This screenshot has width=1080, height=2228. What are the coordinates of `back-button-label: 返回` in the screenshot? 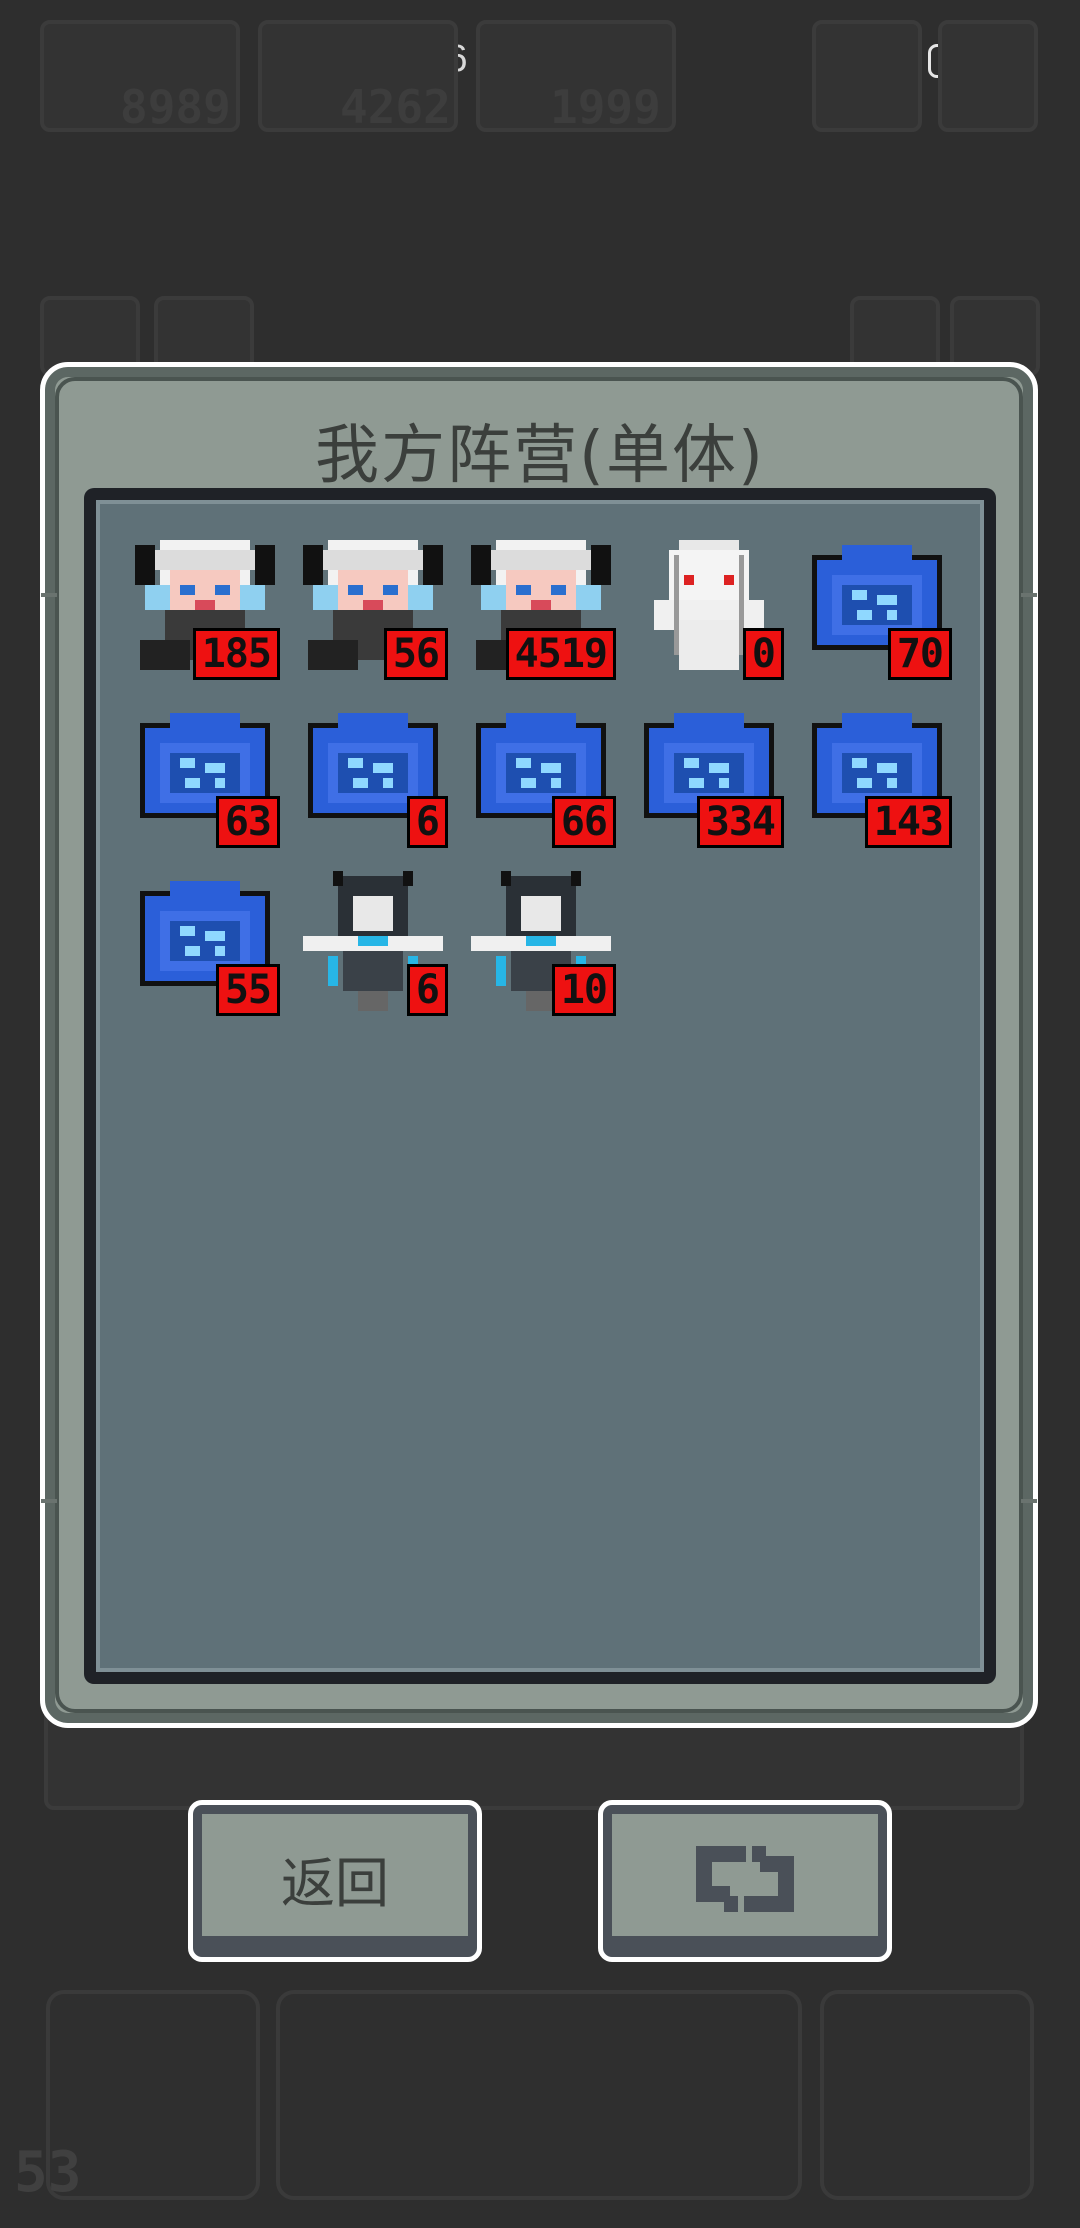 It's located at (335, 1883).